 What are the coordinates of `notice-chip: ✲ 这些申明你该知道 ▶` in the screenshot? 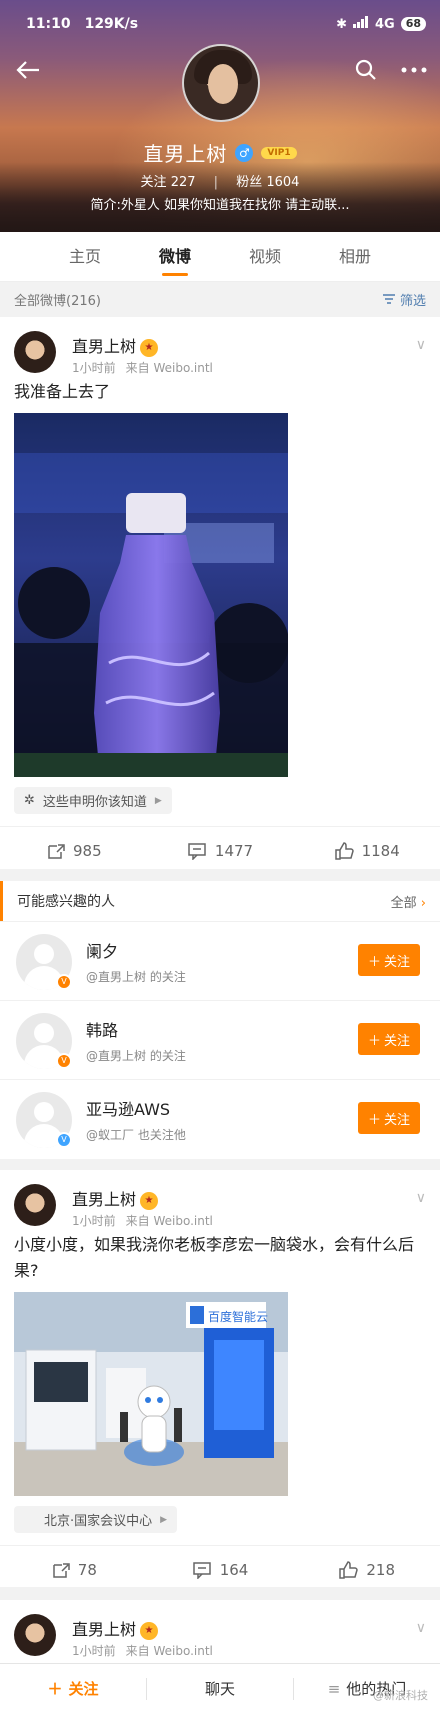 It's located at (93, 800).